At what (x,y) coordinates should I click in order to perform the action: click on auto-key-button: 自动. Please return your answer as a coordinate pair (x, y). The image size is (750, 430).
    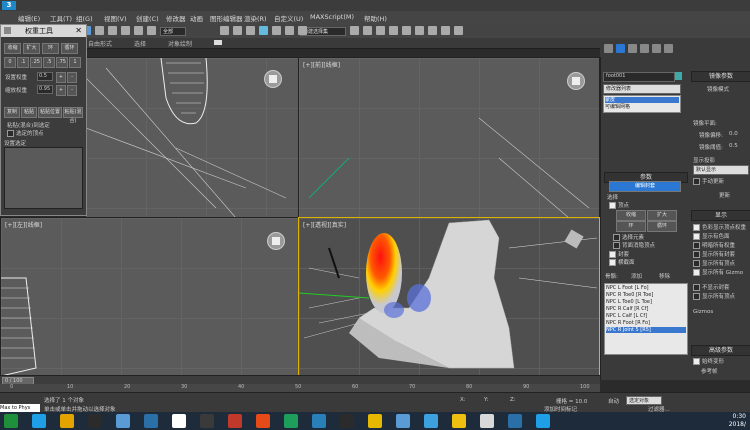
    Looking at the image, I should click on (613, 401).